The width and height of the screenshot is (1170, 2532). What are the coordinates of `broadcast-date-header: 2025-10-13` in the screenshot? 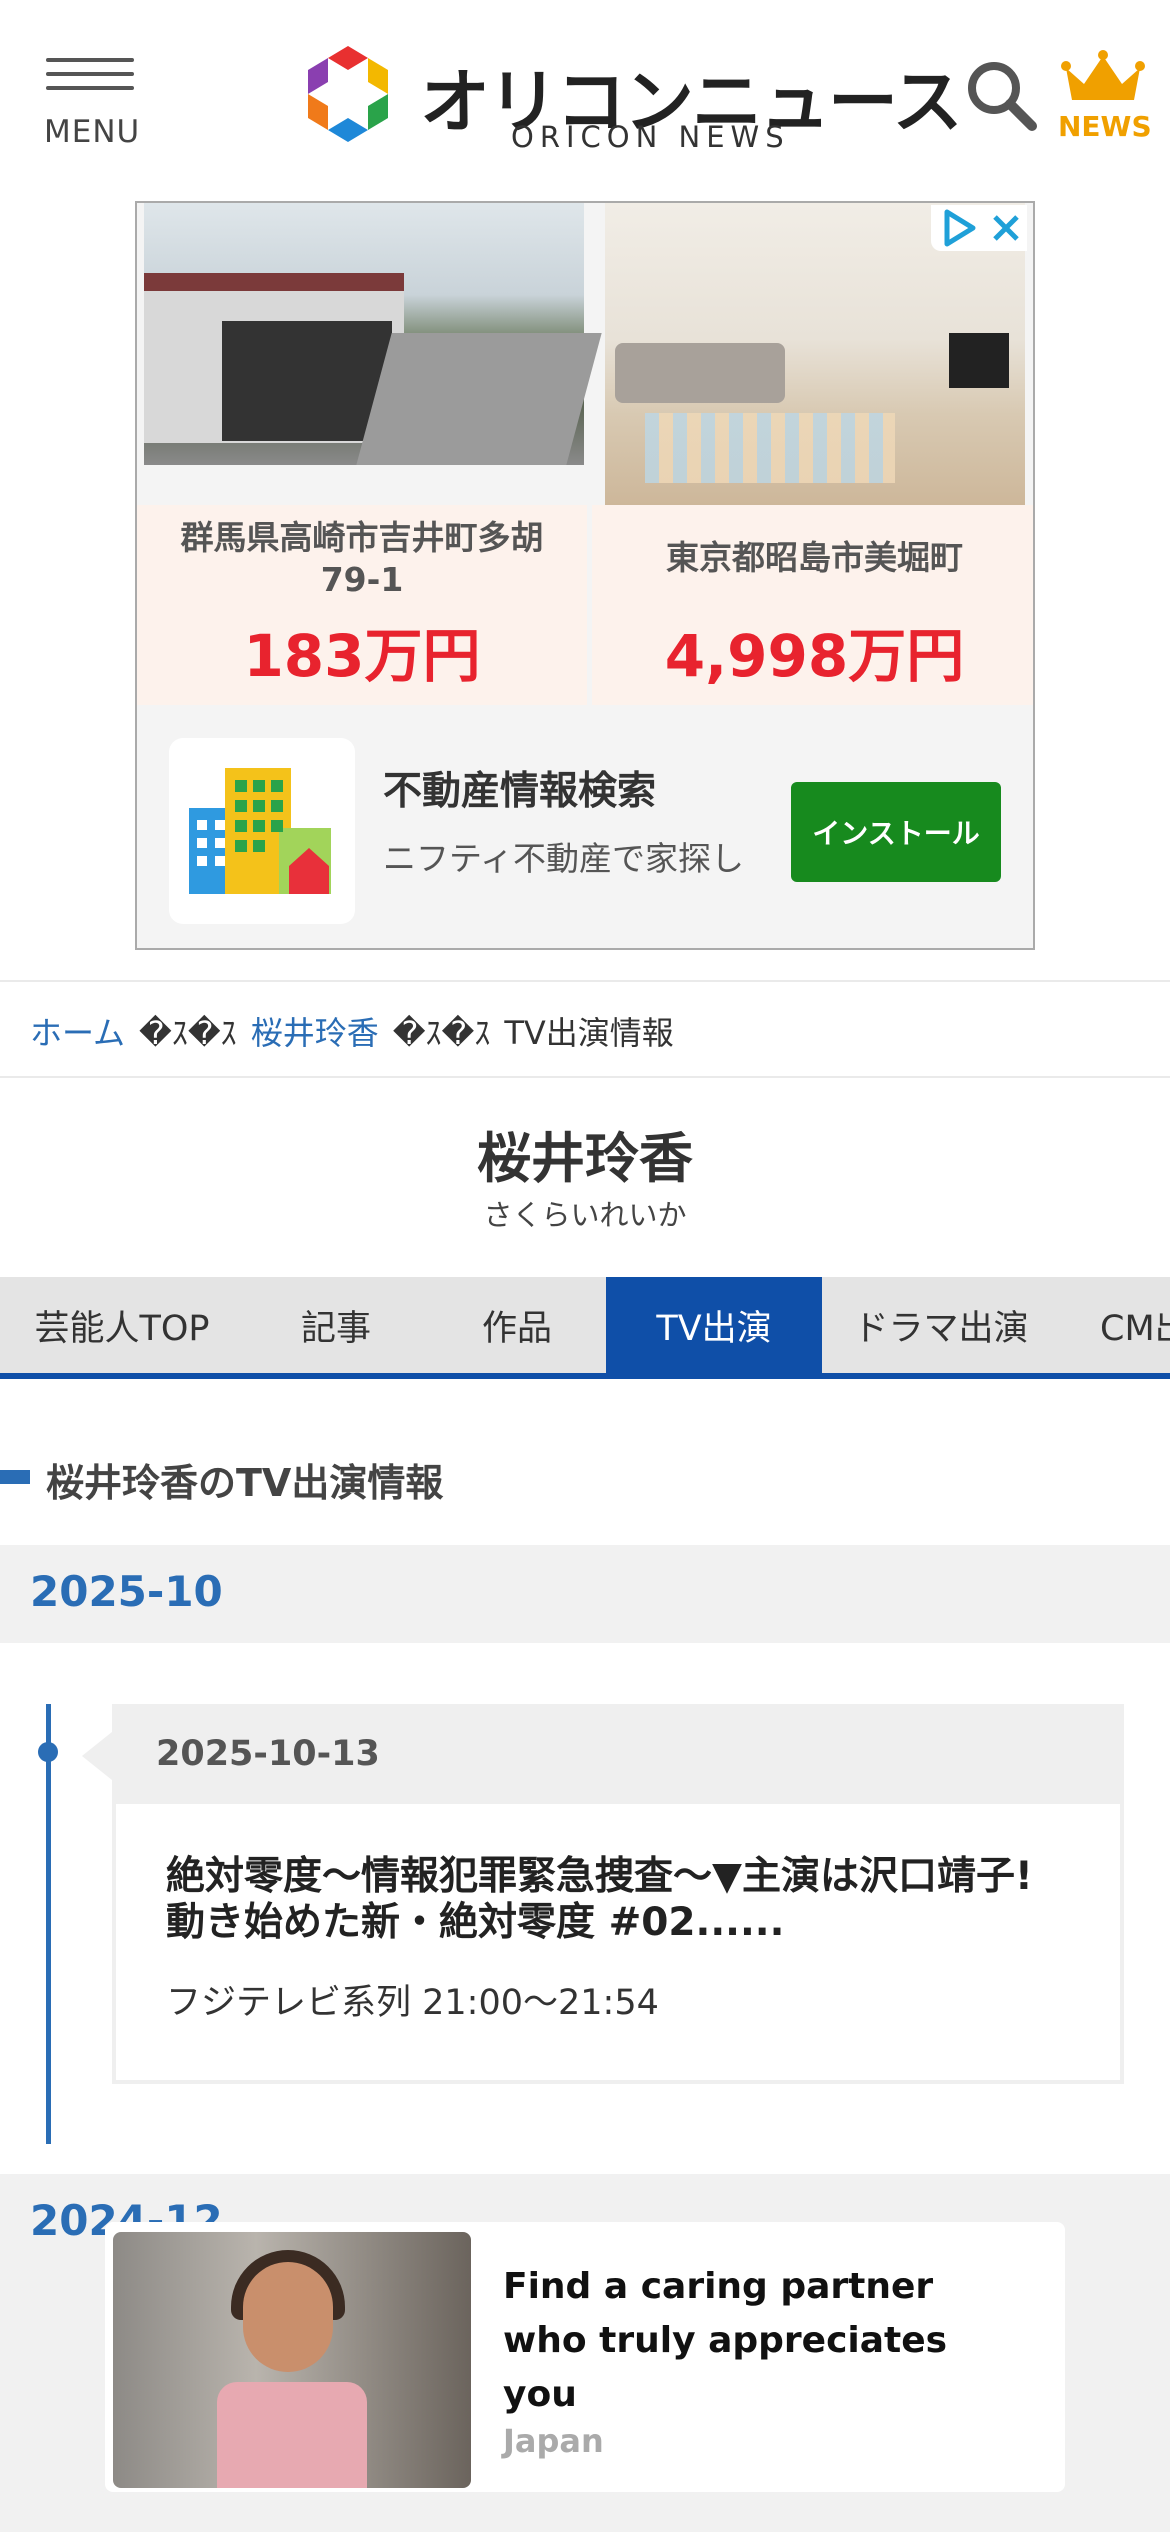 It's located at (603, 1754).